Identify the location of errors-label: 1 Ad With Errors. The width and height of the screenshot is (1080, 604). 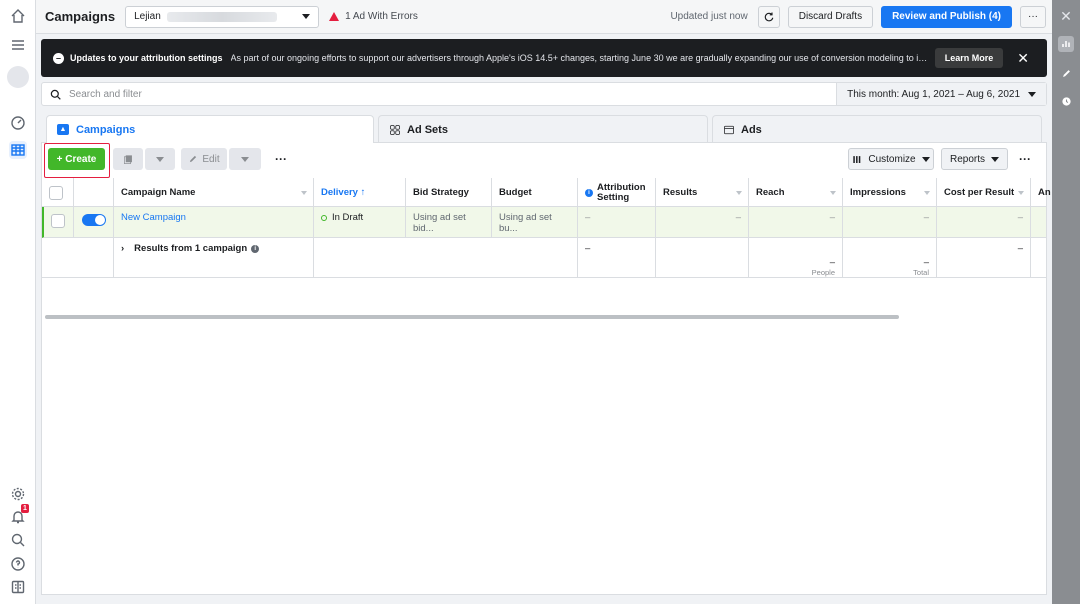
(381, 16).